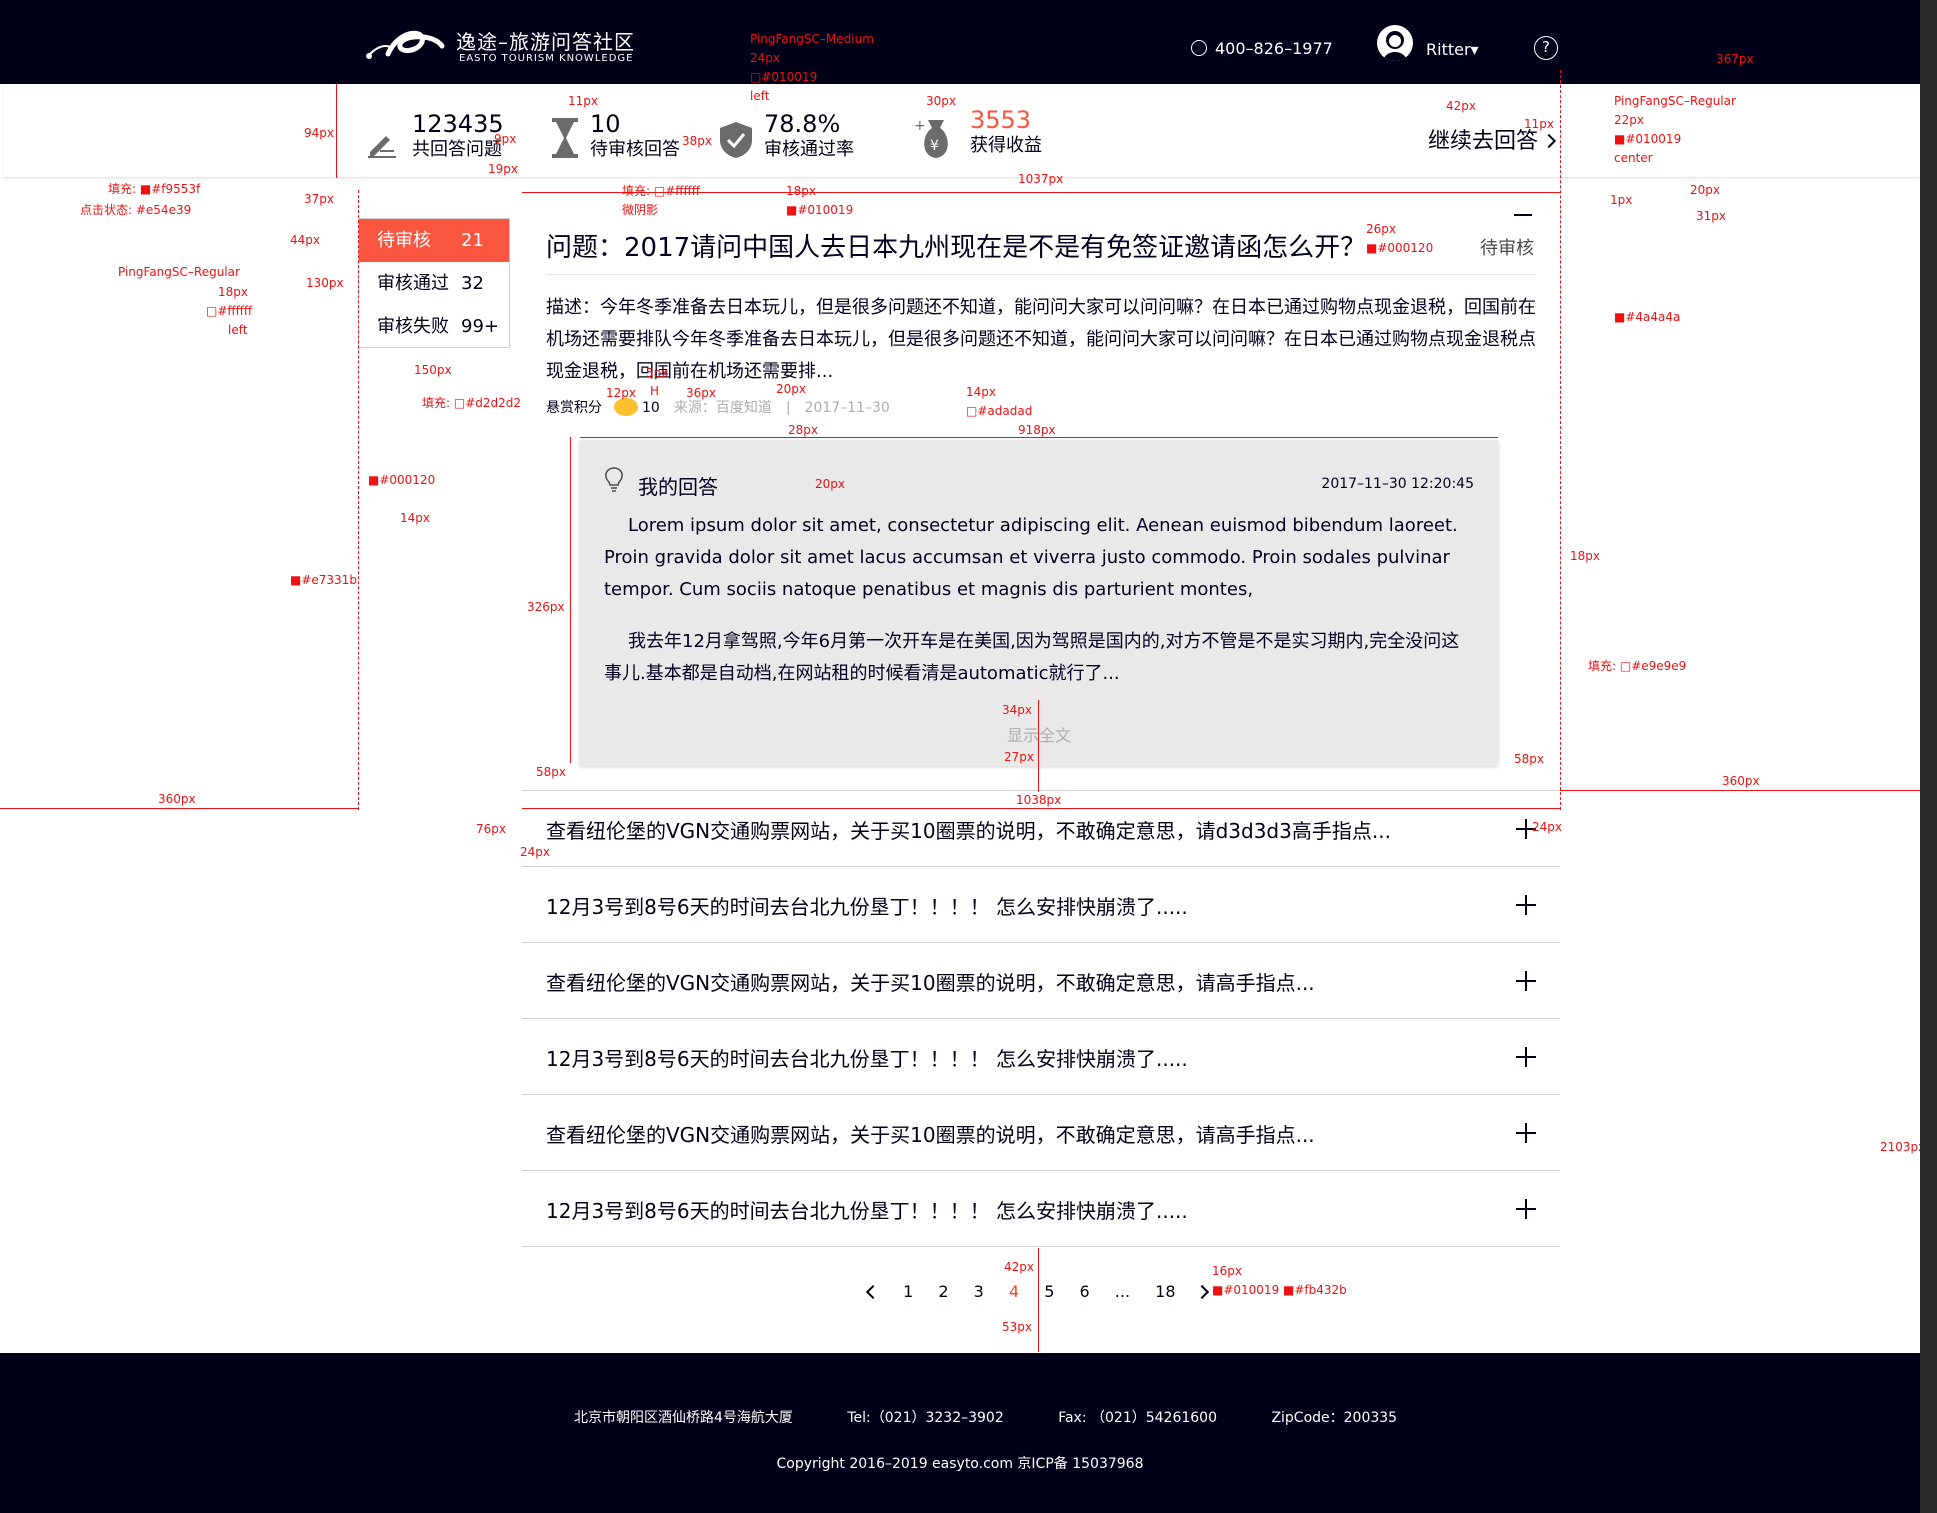 The width and height of the screenshot is (1937, 1513). What do you see at coordinates (655, 391) in the screenshot?
I see `annotation-label: H` at bounding box center [655, 391].